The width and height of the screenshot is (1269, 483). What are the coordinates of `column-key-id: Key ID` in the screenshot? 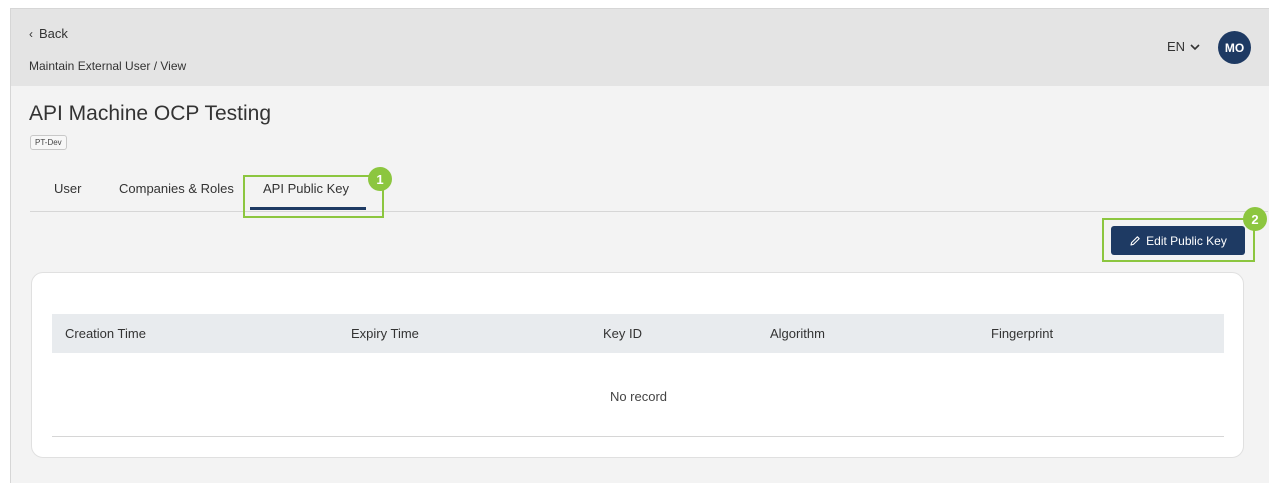 It's located at (623, 333).